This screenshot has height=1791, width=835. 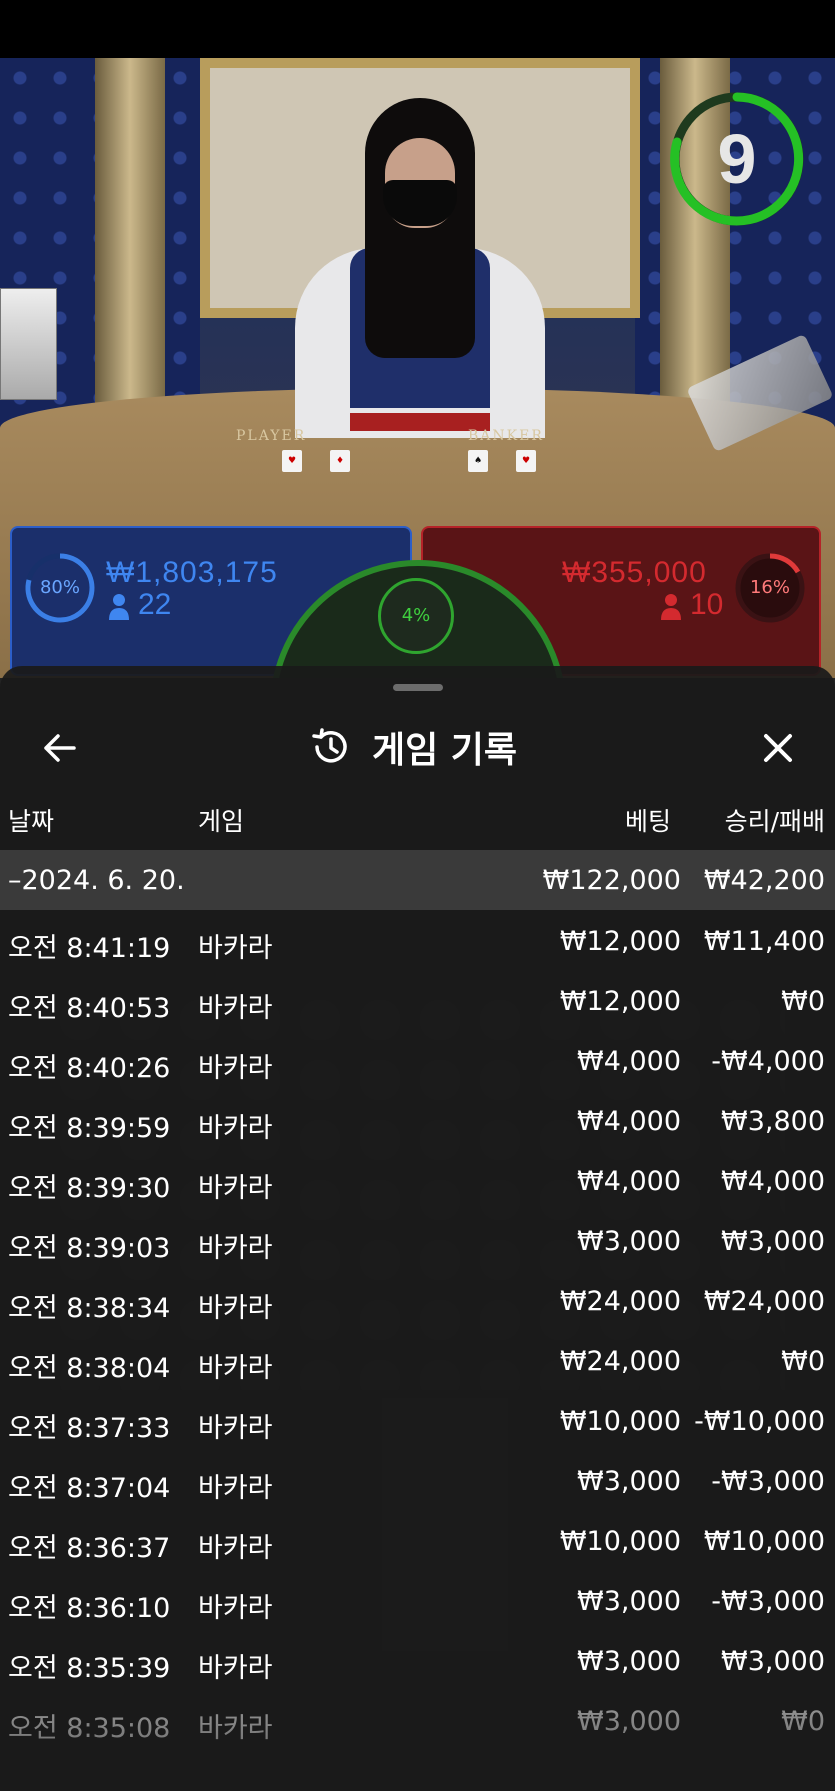 What do you see at coordinates (773, 1181) in the screenshot?
I see `row-winloss: ₩4,000` at bounding box center [773, 1181].